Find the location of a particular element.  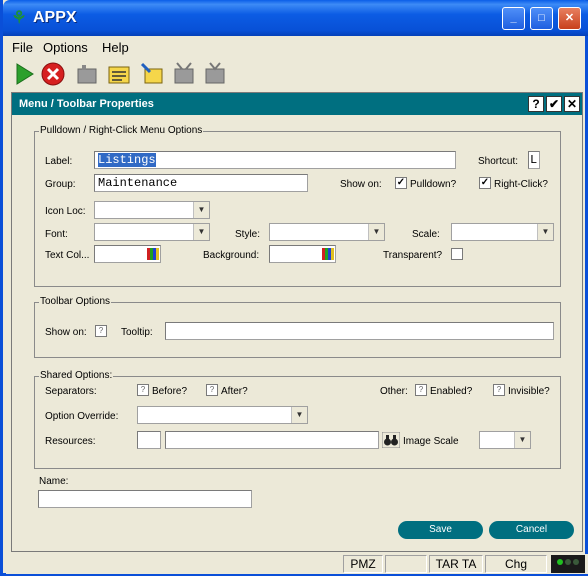

toolbar-group-title: Toolbar Options is located at coordinates (75, 301).